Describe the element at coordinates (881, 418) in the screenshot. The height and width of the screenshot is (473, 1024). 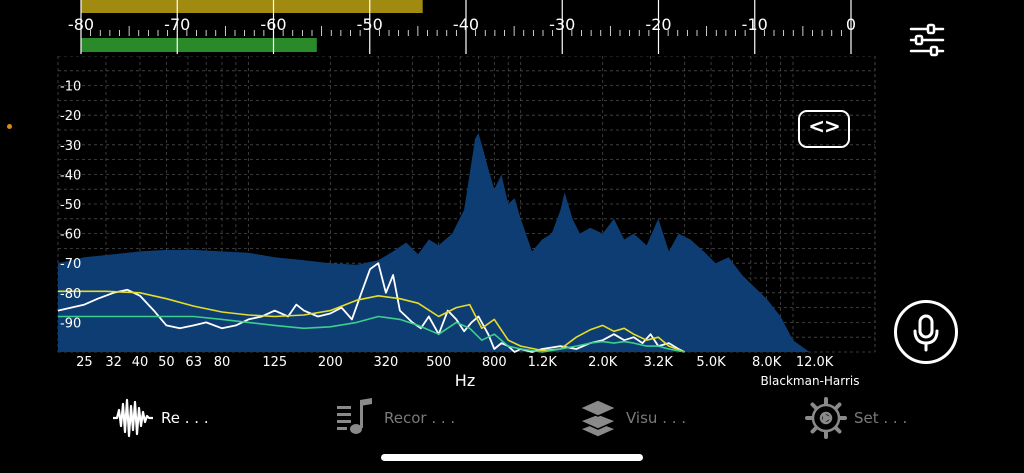
I see `tab-settings-label: Set . . .` at that location.